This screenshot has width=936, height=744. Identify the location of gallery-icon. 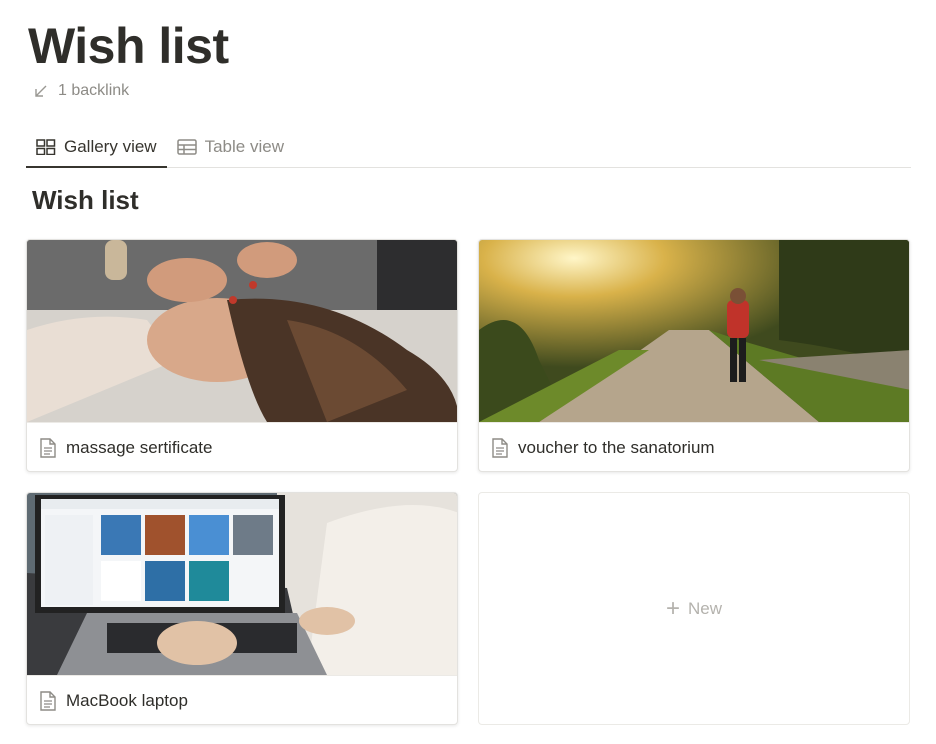
(46, 147).